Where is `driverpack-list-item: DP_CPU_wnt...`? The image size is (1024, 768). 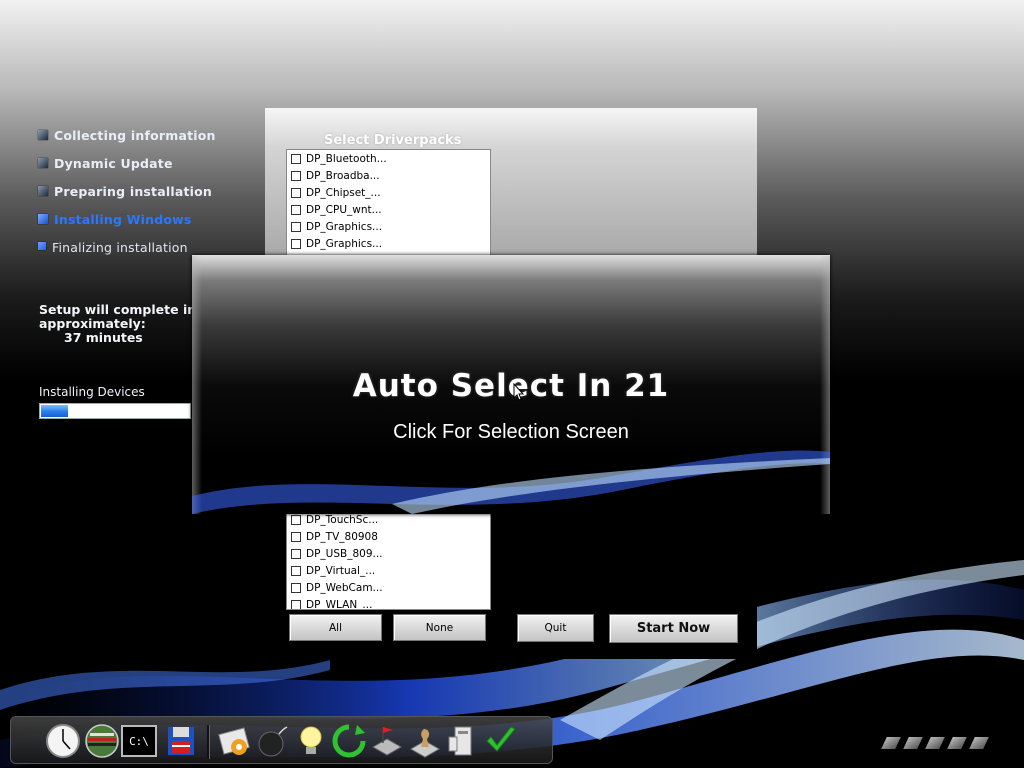
driverpack-list-item: DP_CPU_wnt... is located at coordinates (388, 209).